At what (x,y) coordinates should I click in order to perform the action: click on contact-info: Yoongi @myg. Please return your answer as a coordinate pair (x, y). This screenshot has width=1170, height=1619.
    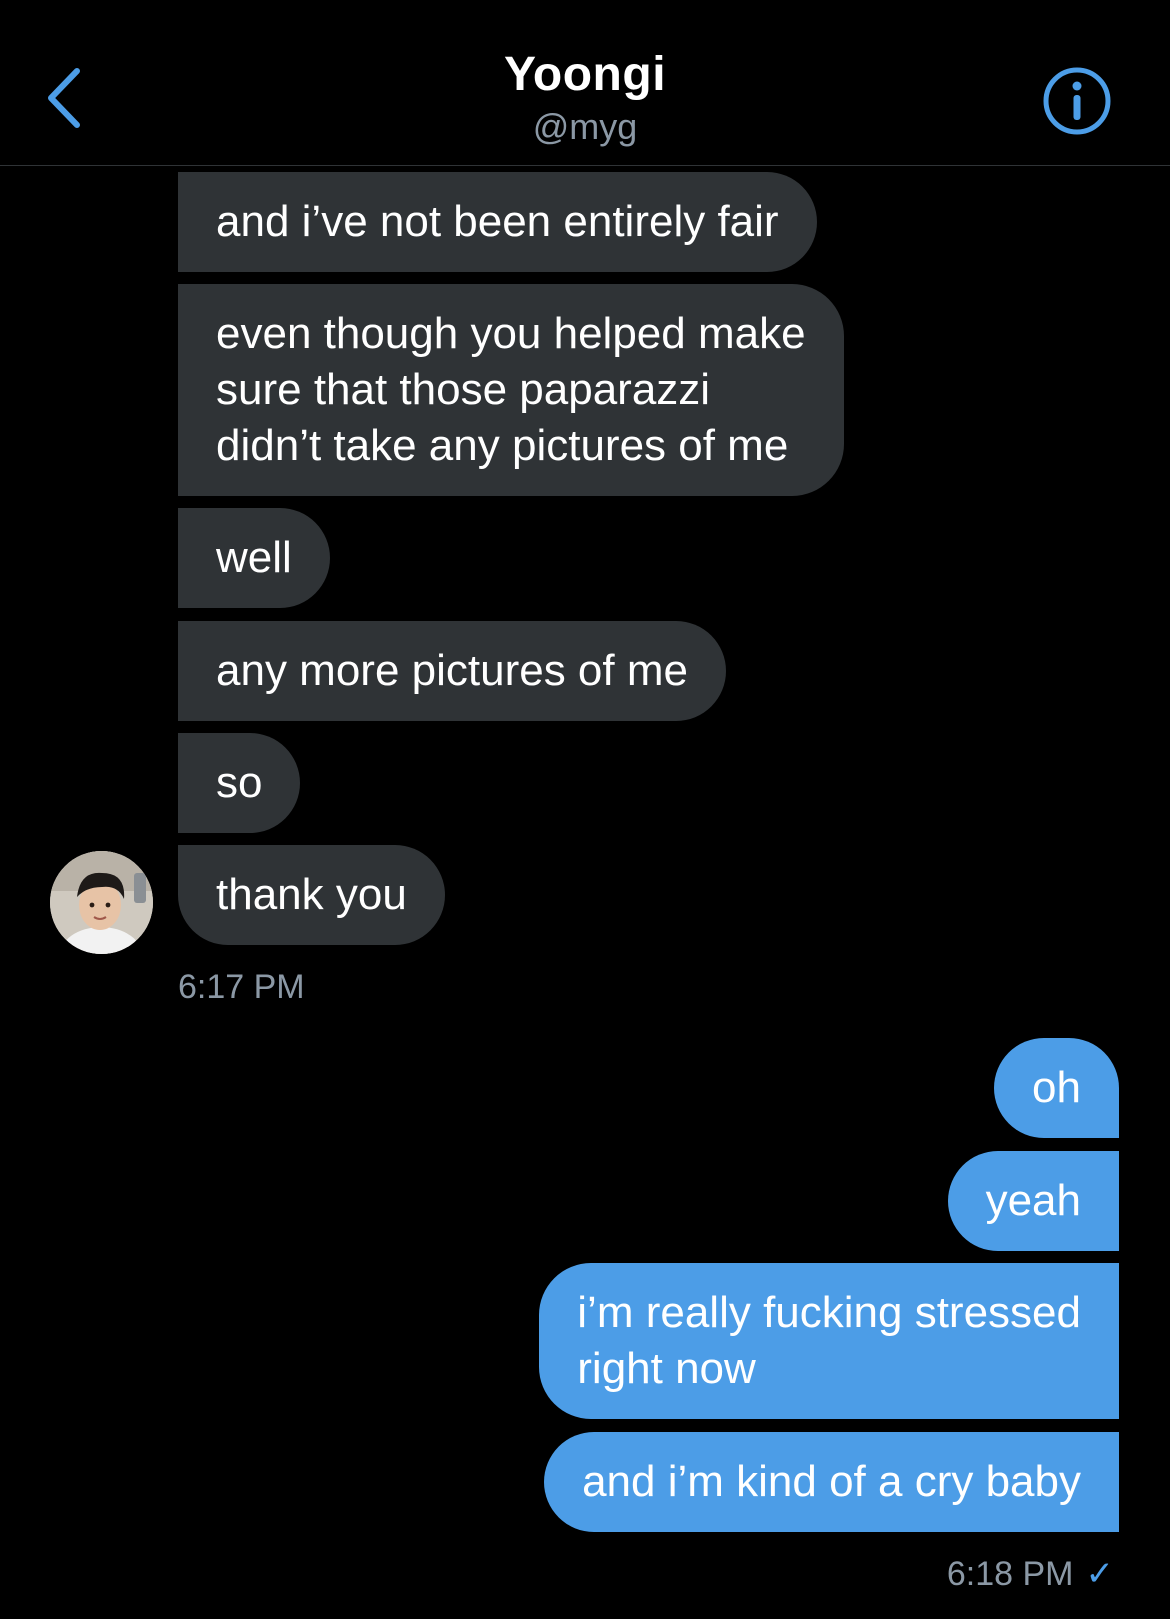
    Looking at the image, I should click on (585, 96).